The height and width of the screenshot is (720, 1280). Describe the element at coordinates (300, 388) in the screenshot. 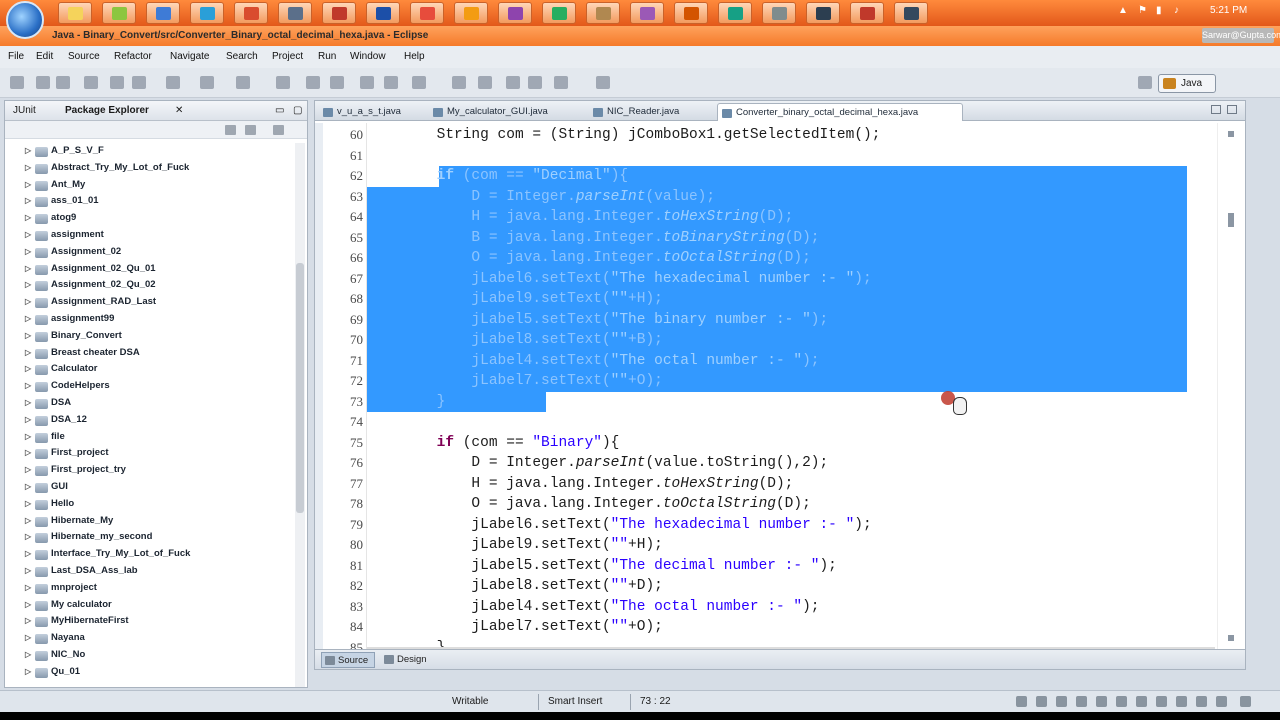

I see `scroll-thumb` at that location.